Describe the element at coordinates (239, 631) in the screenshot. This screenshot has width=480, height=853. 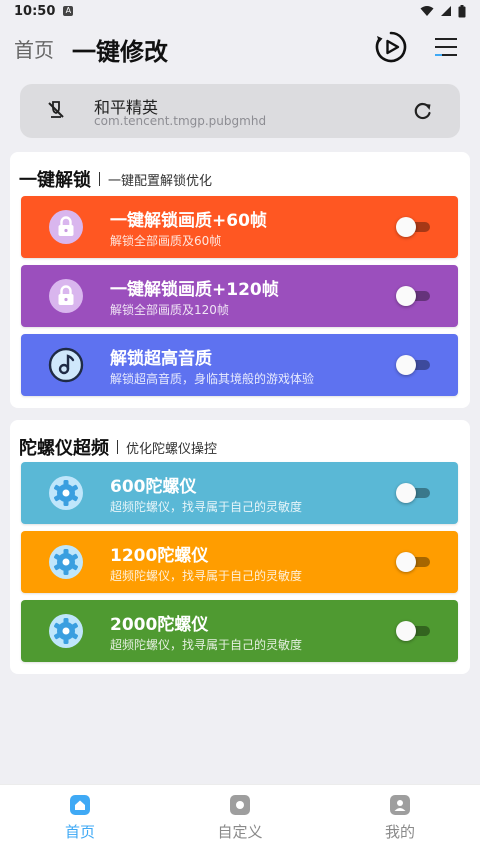
I see `gyro-2000-row: 2000陀螺仪 超频陀螺仪，找寻属于自己的灵敏度` at that location.